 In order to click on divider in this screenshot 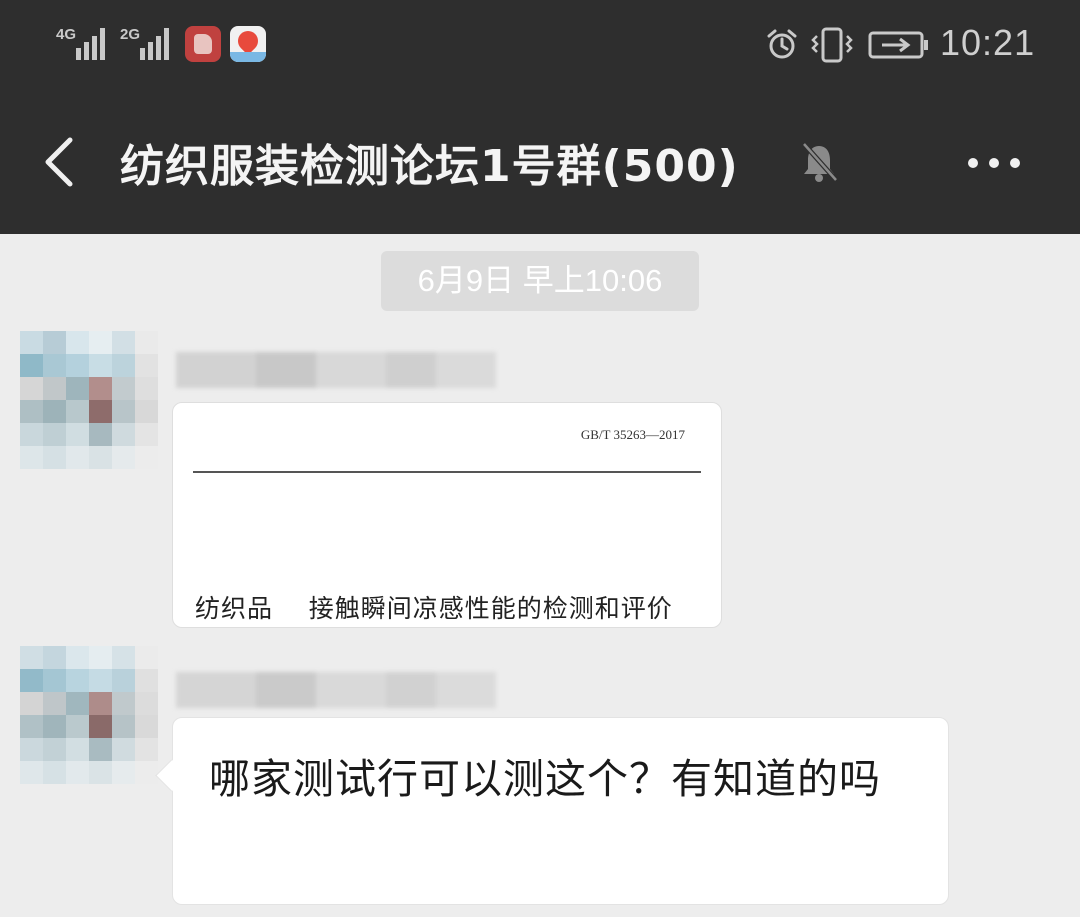, I will do `click(447, 472)`.